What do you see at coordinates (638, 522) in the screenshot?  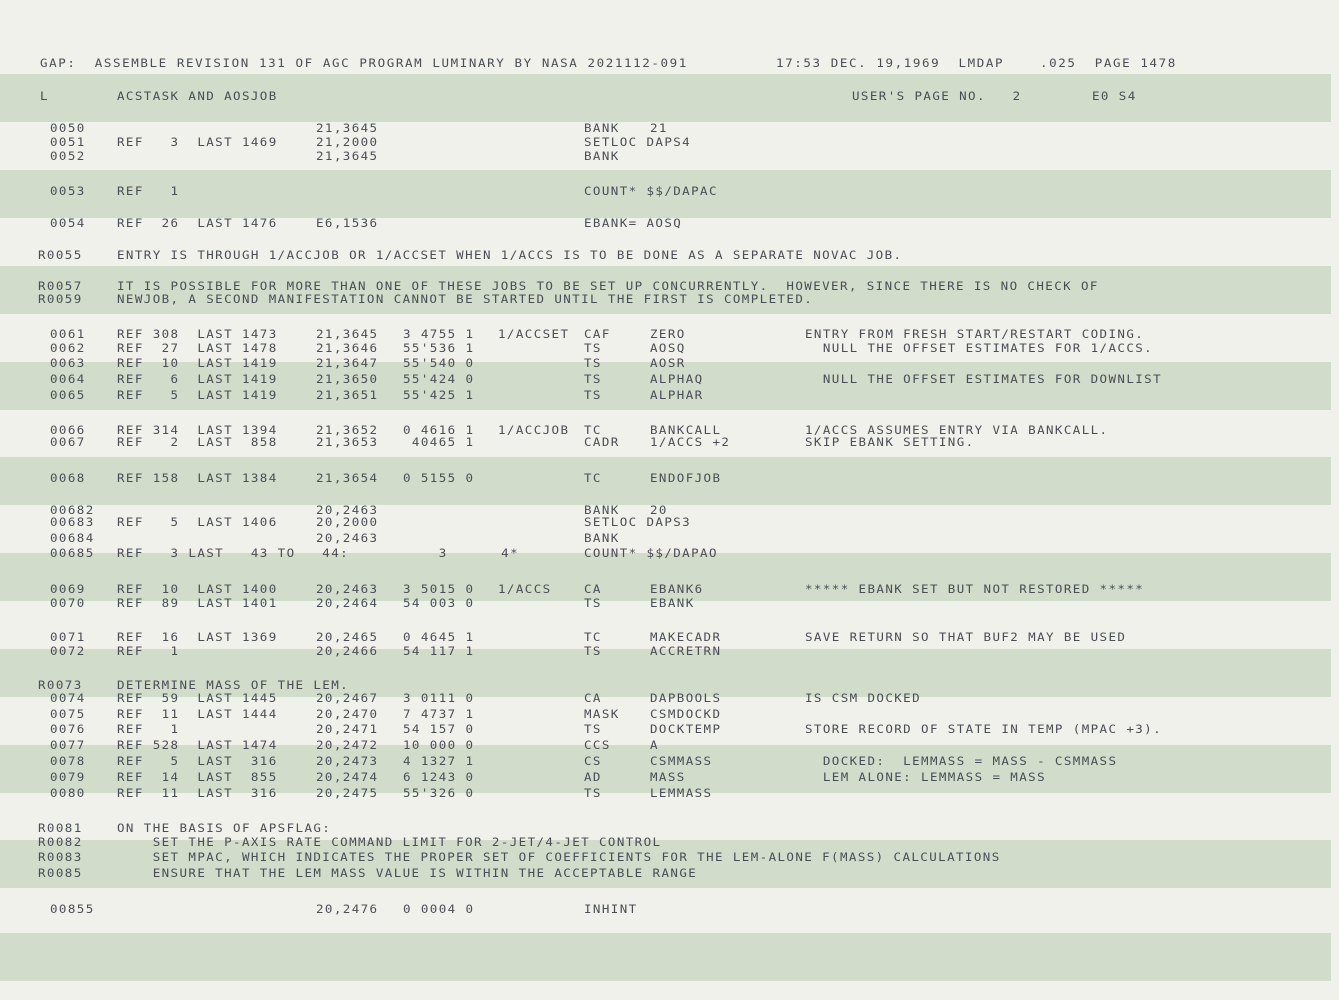 I see `listing-inst: SETLOC DAPS3` at bounding box center [638, 522].